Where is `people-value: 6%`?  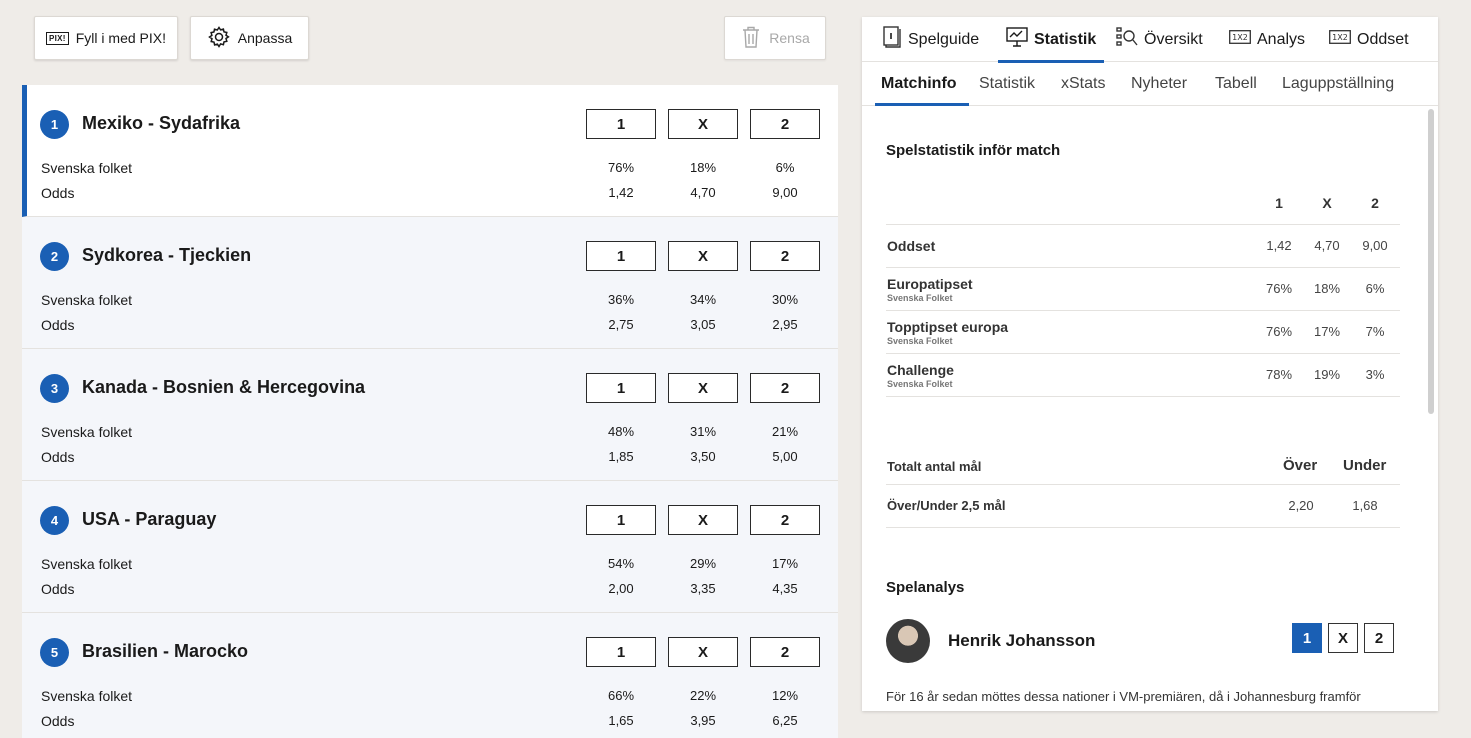
people-value: 6% is located at coordinates (785, 167).